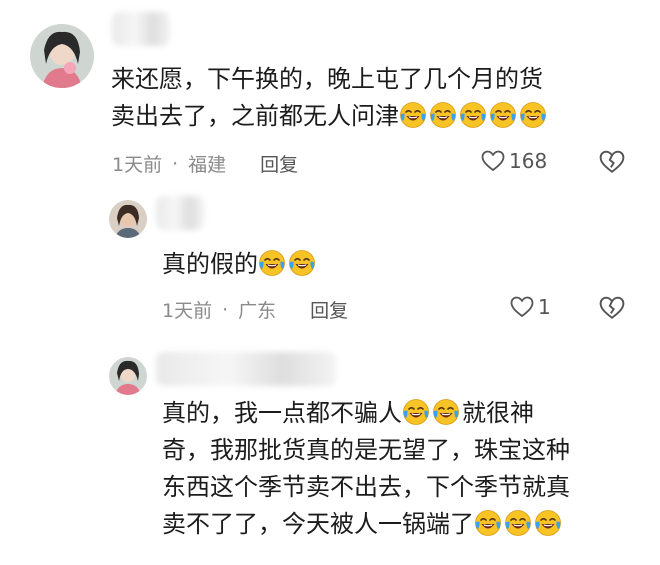  What do you see at coordinates (210, 264) in the screenshot?
I see `comment-line: 真的假的` at bounding box center [210, 264].